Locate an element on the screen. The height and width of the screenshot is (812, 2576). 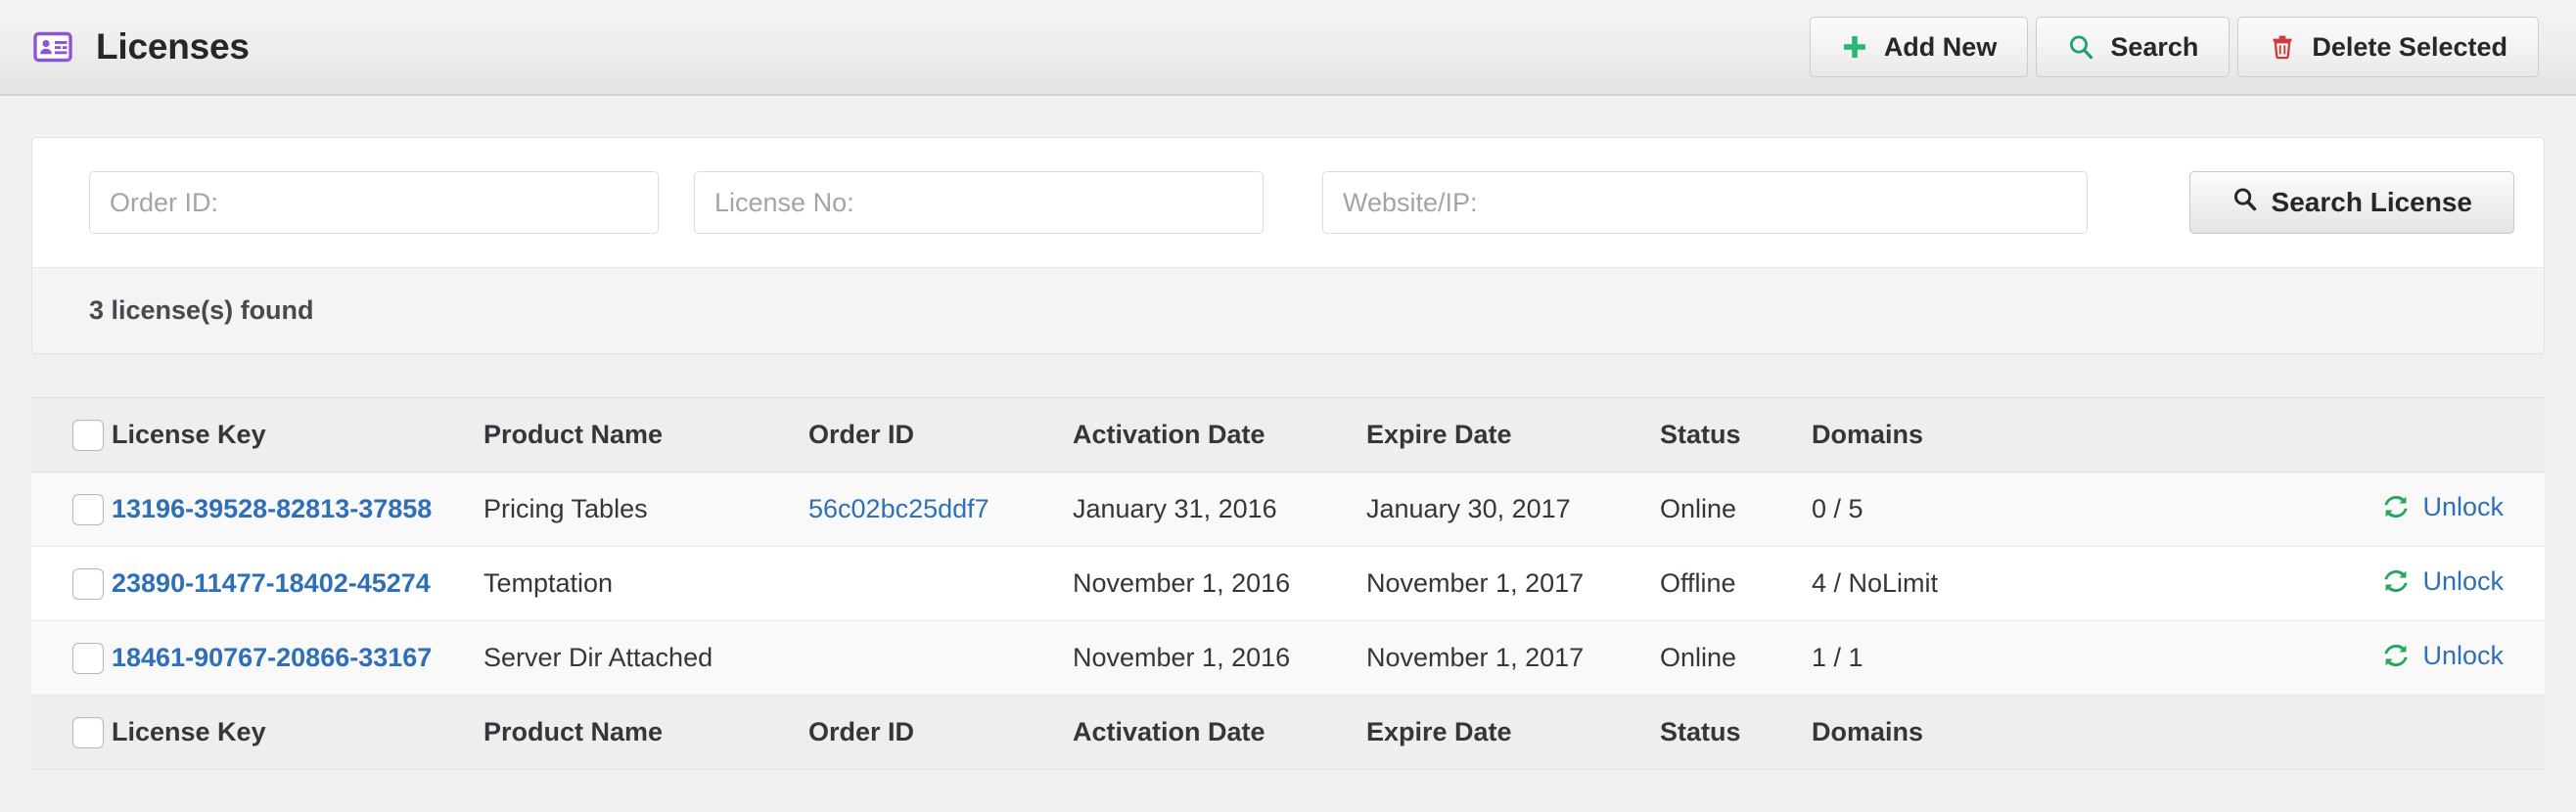
order-id-input is located at coordinates (374, 202).